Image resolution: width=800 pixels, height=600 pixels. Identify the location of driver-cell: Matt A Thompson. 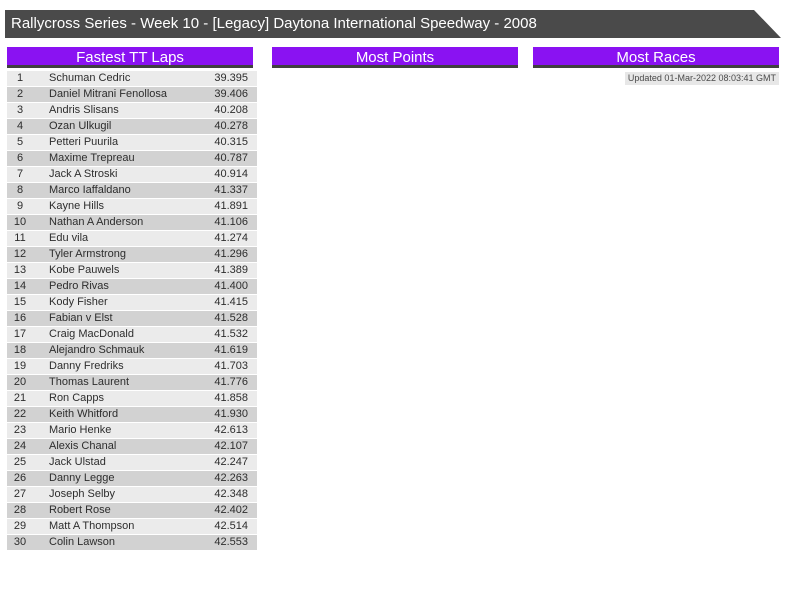
(92, 526).